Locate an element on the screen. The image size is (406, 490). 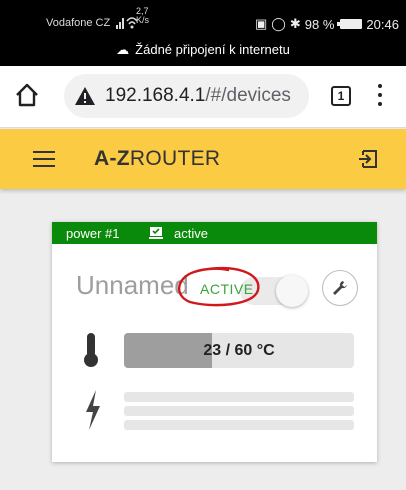
url-path: /#/devices is located at coordinates (248, 95).